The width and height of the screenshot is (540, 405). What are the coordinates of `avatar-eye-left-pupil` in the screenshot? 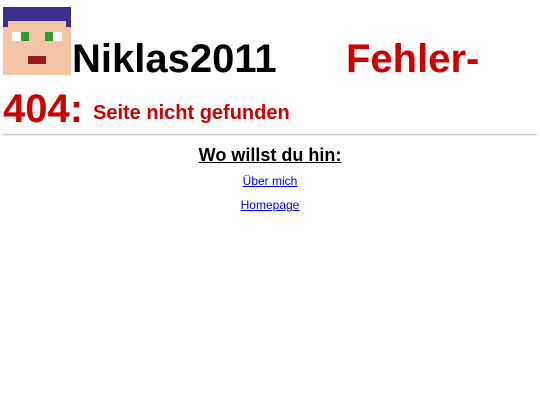 It's located at (25, 36).